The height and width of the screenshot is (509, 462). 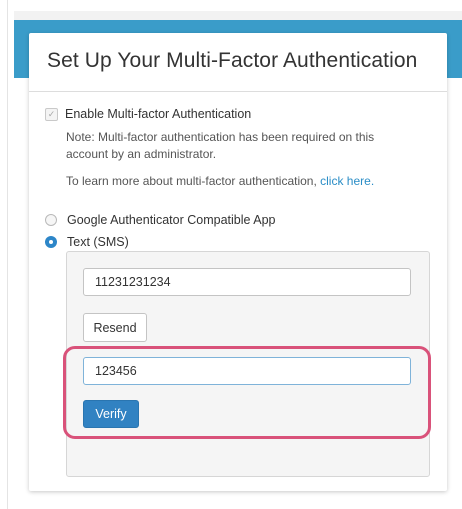 I want to click on enable-mfa-row: ✓ Enable Multi-factor Authentication, so click(x=148, y=114).